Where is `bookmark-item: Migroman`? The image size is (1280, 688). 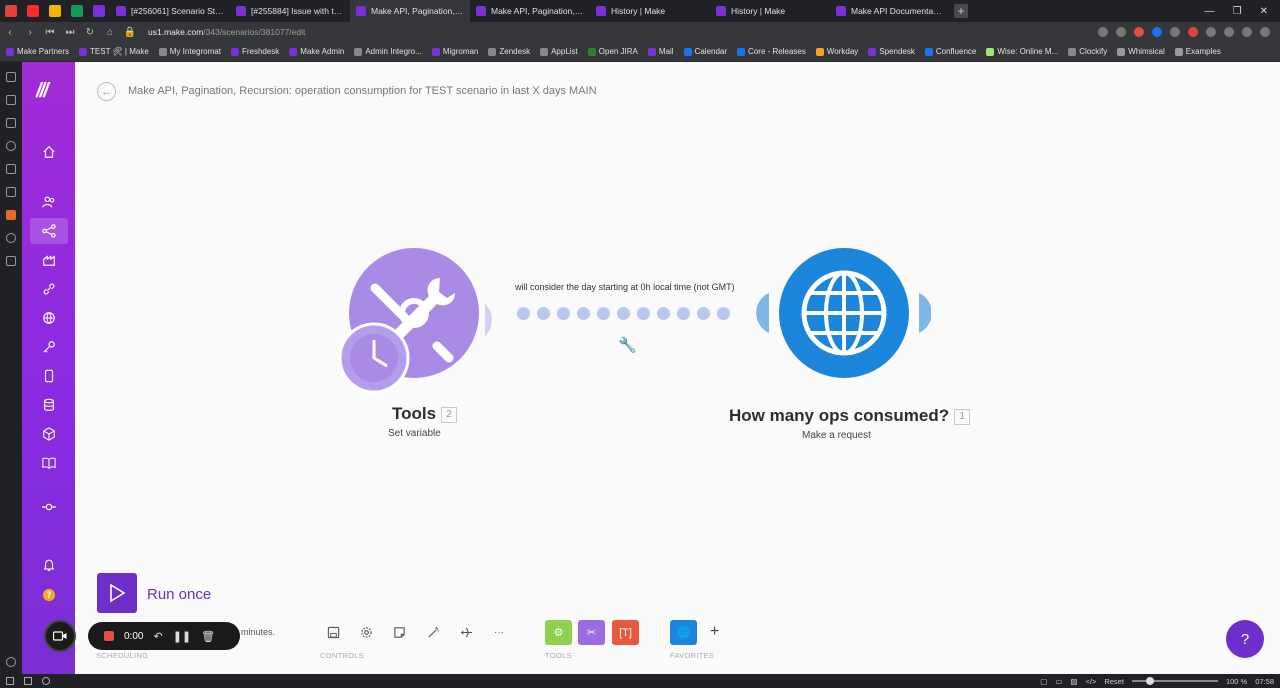 bookmark-item: Migroman is located at coordinates (454, 51).